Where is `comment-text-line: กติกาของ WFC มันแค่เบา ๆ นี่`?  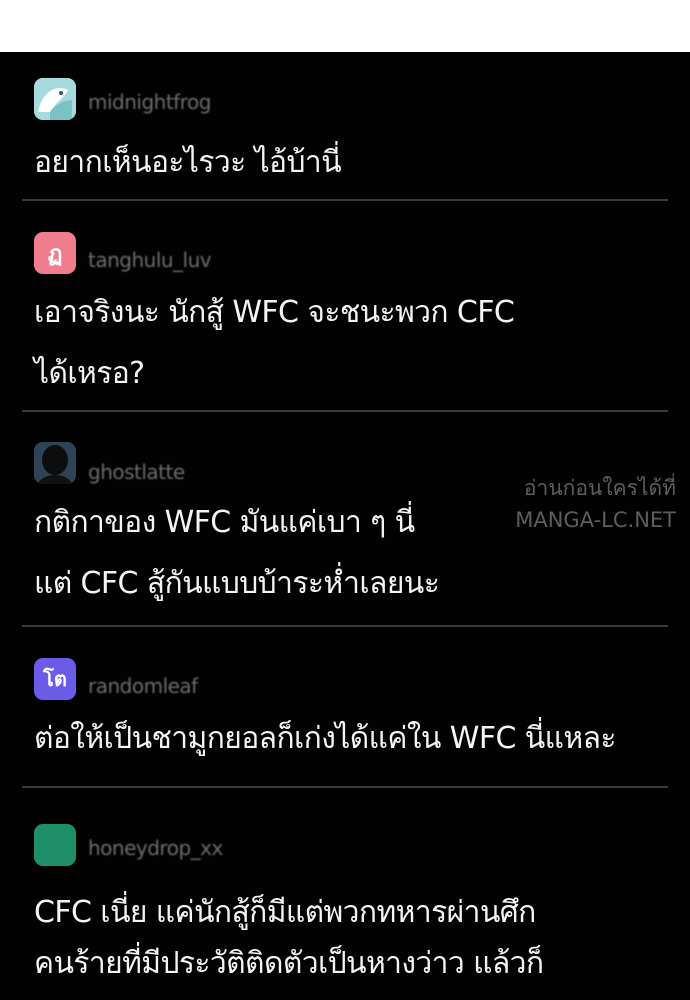
comment-text-line: กติกาของ WFC มันแค่เบา ๆ นี่ is located at coordinates (224, 522).